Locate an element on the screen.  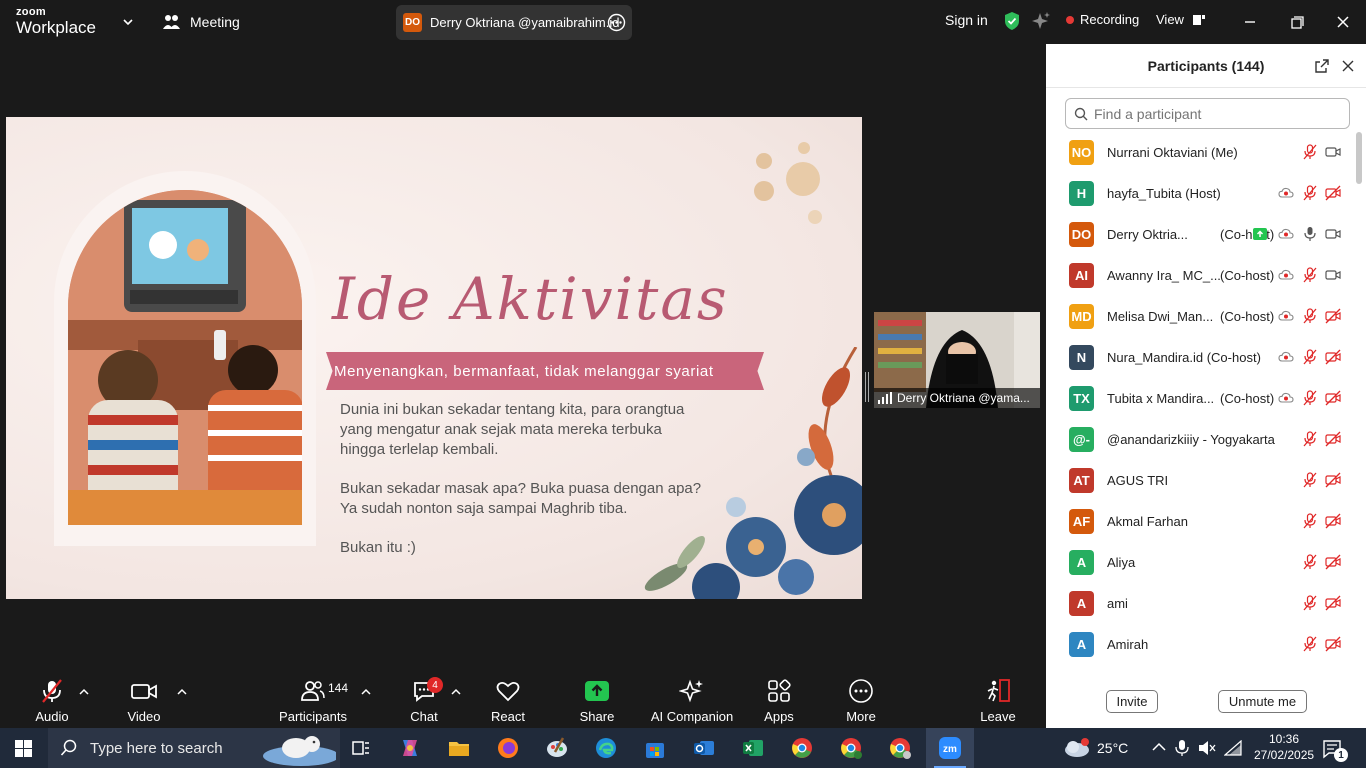
participant-list-scrollbar is located at coordinates (1359, 158).